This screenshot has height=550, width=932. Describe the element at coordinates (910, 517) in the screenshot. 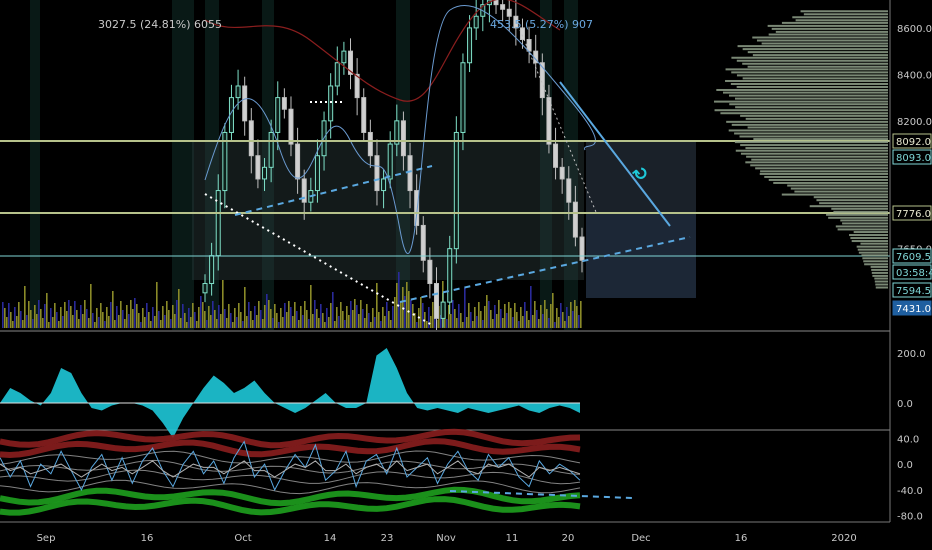

I see `oscillator-2-tick-label: -80.0` at that location.